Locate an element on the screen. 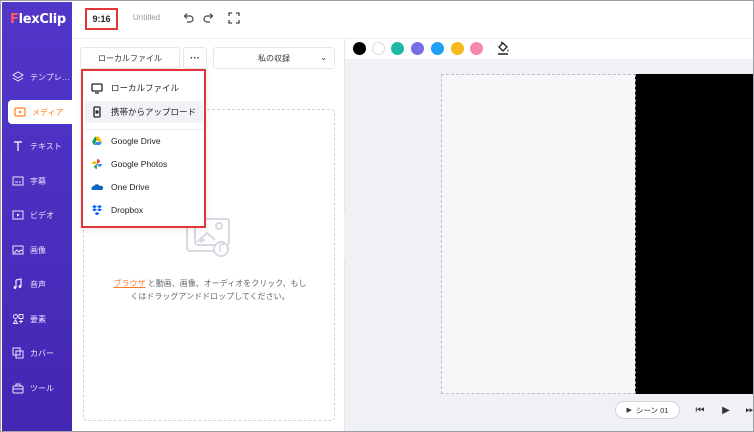  google-drive-icon is located at coordinates (97, 141).